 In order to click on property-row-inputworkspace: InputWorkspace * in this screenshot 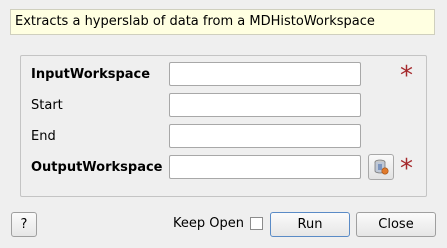, I will do `click(223, 76)`.